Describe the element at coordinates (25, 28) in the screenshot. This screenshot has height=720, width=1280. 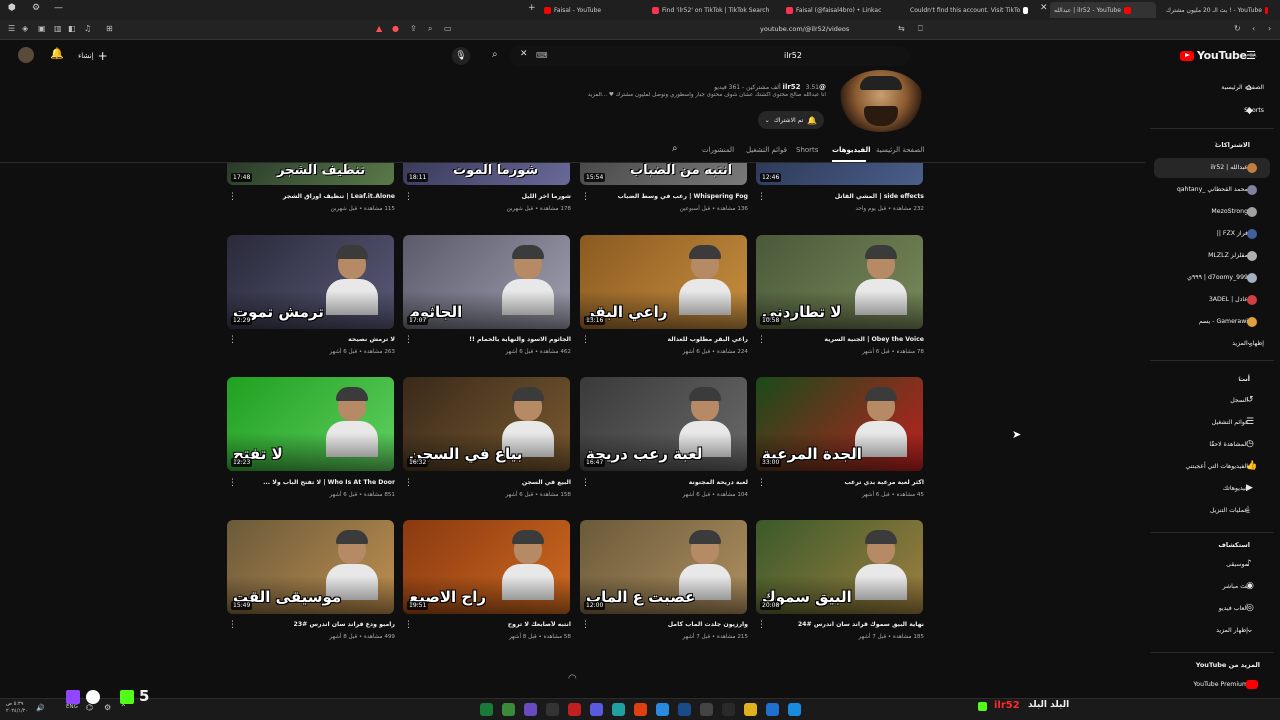
I see `shield-icon: ◈` at that location.